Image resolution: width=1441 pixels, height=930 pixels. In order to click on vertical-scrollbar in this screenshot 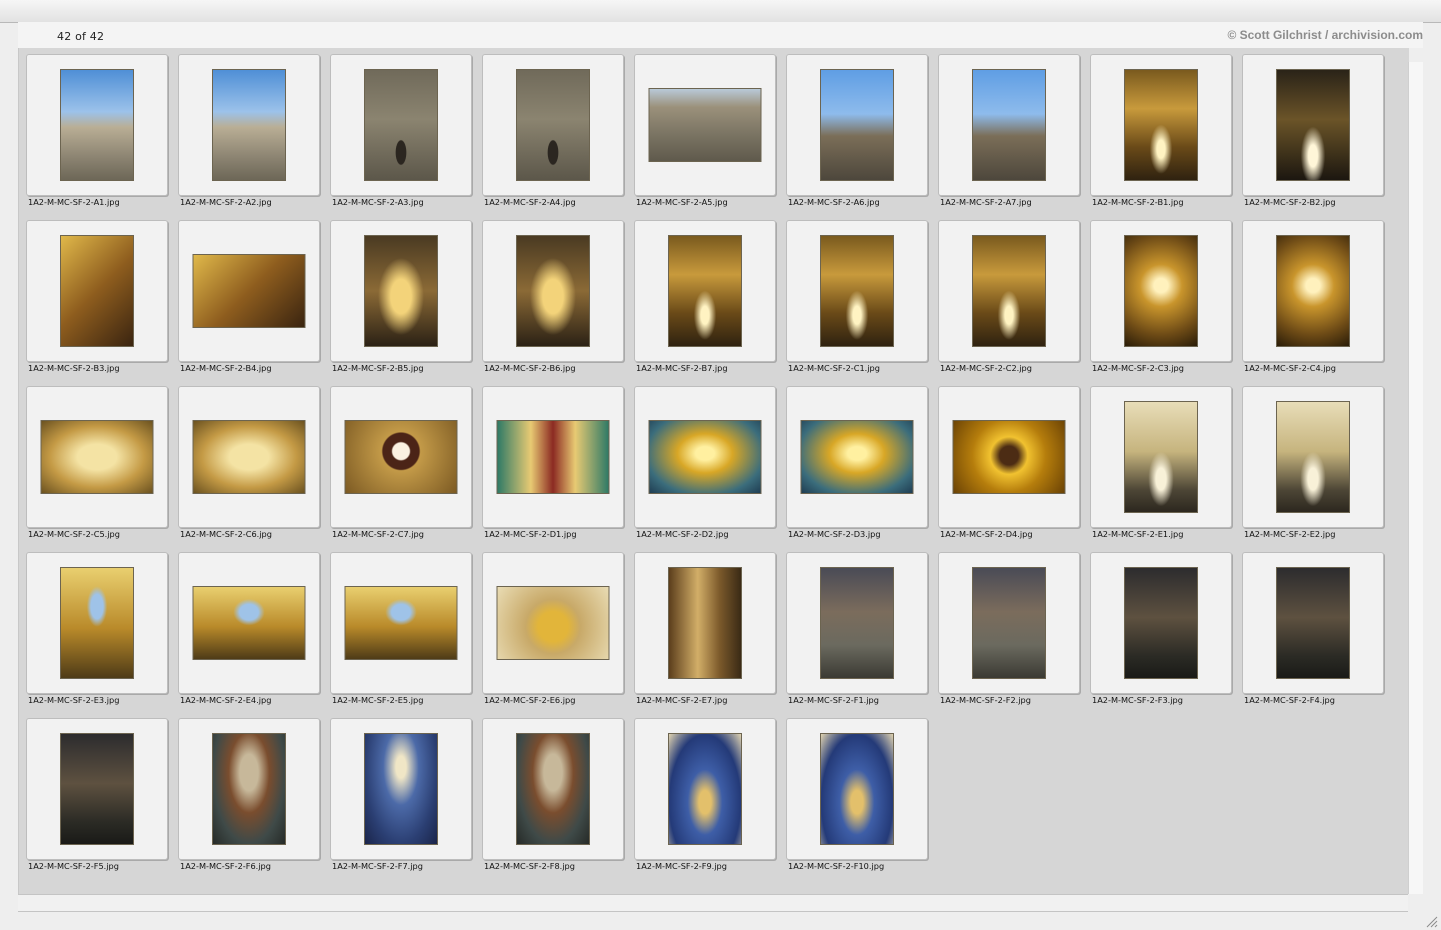, I will do `click(1415, 478)`.